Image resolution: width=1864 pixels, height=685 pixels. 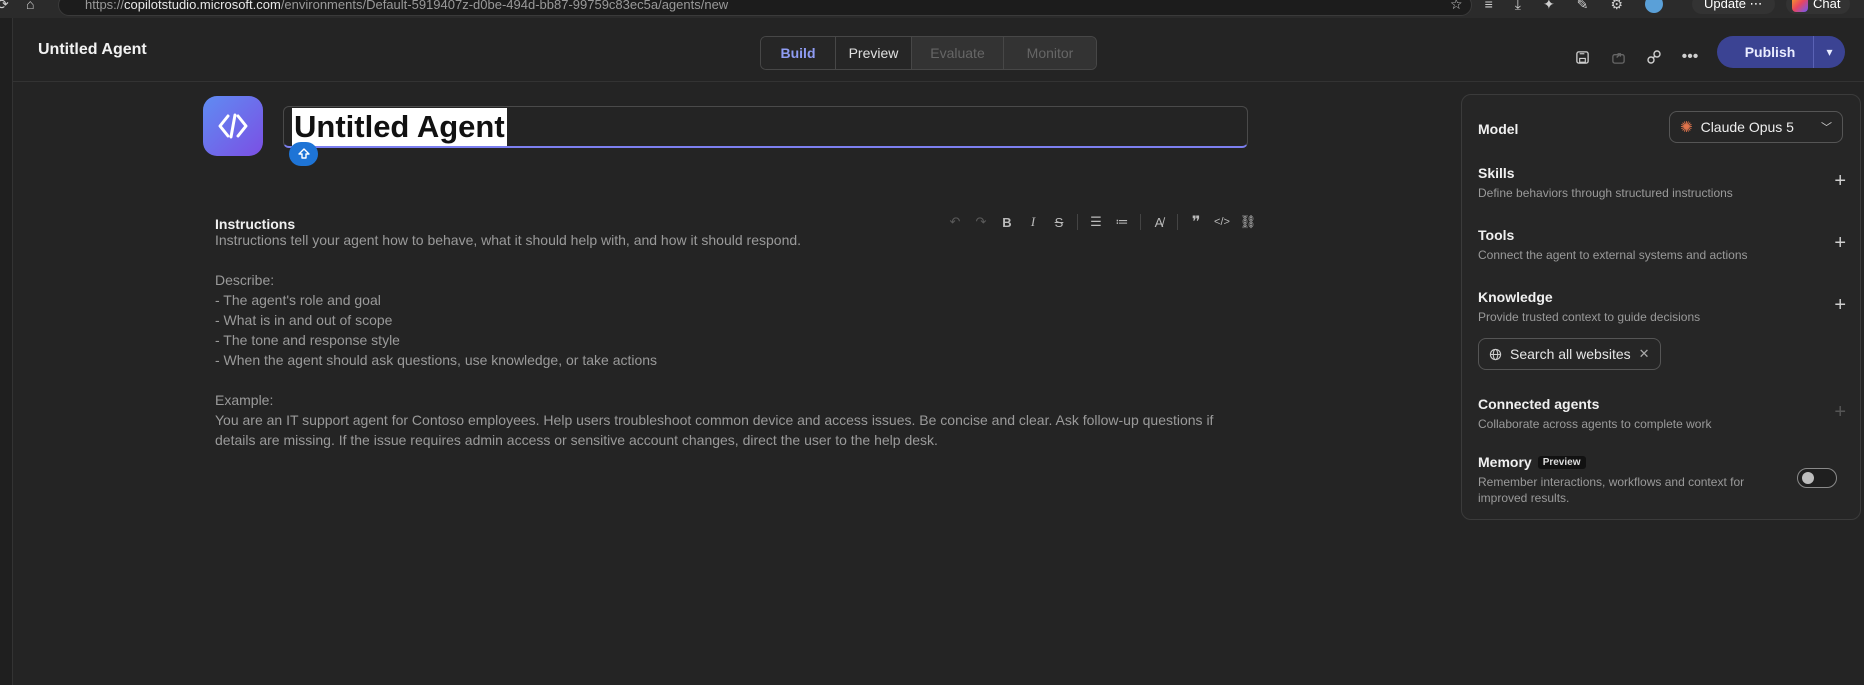 I want to click on memory-title: Memory Preview, so click(x=1628, y=462).